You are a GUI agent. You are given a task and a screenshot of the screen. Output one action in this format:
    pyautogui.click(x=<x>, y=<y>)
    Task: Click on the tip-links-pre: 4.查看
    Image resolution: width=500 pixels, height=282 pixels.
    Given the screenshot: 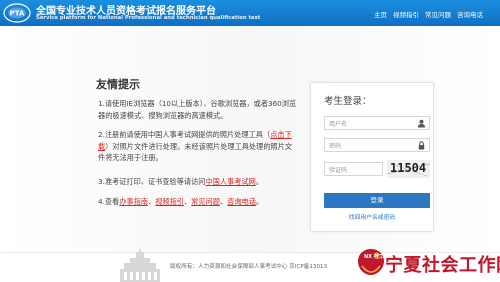 What is the action you would take?
    pyautogui.click(x=109, y=201)
    